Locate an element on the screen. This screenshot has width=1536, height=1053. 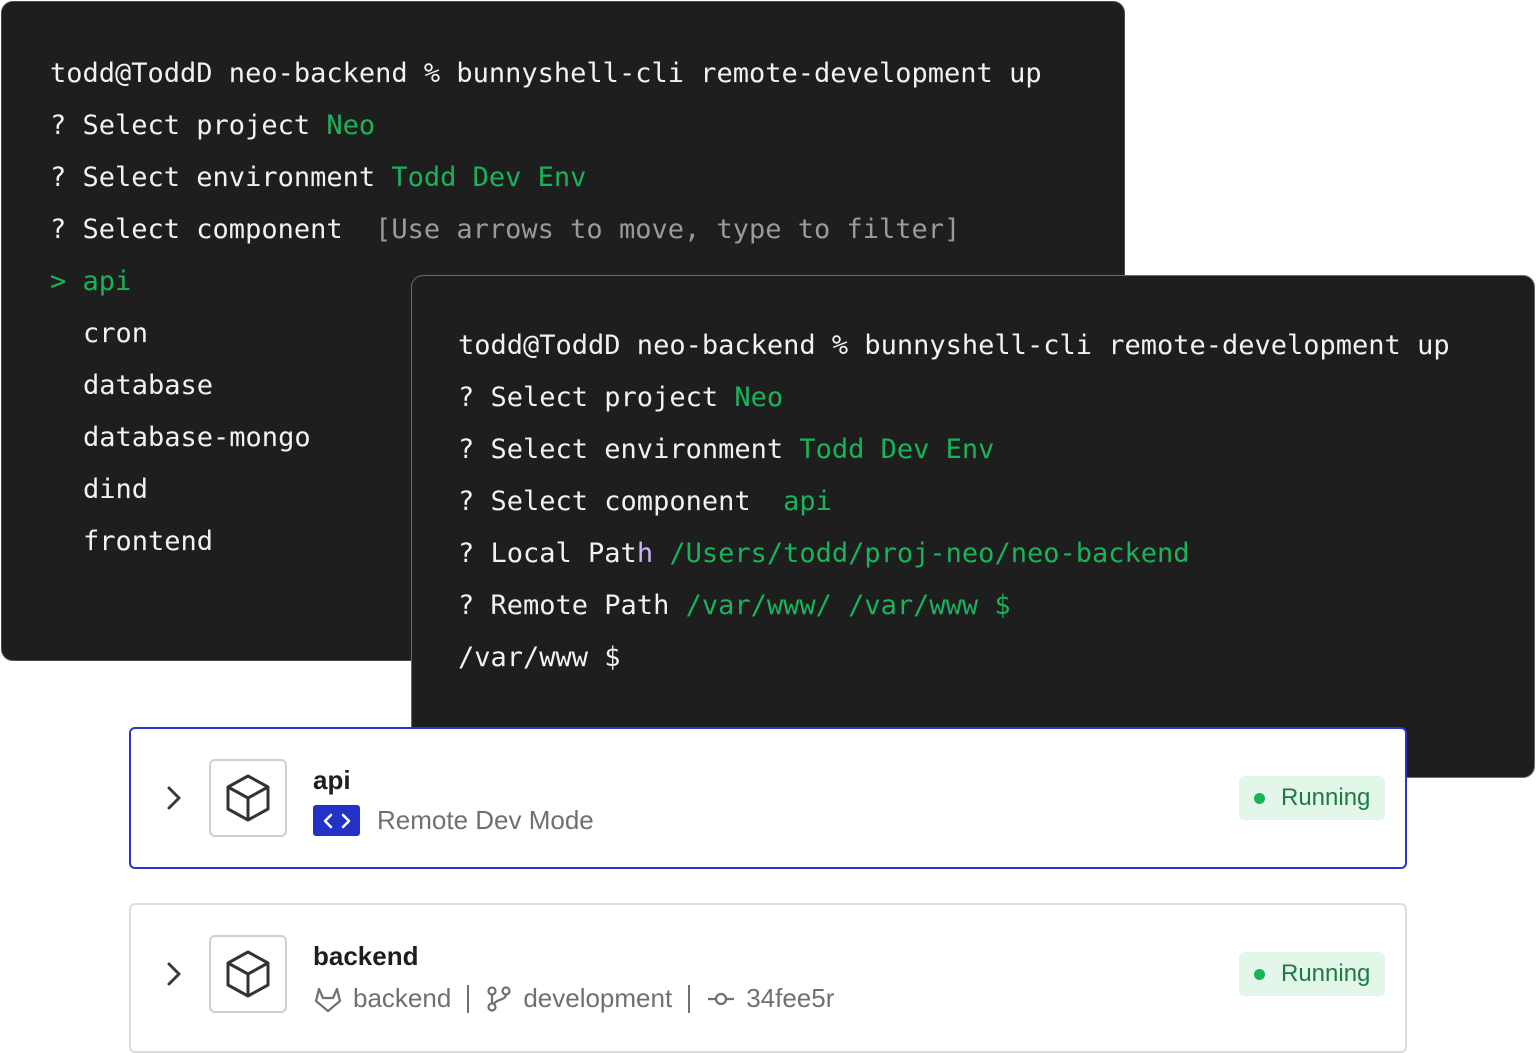
component-option-selected: > api is located at coordinates (90, 282).